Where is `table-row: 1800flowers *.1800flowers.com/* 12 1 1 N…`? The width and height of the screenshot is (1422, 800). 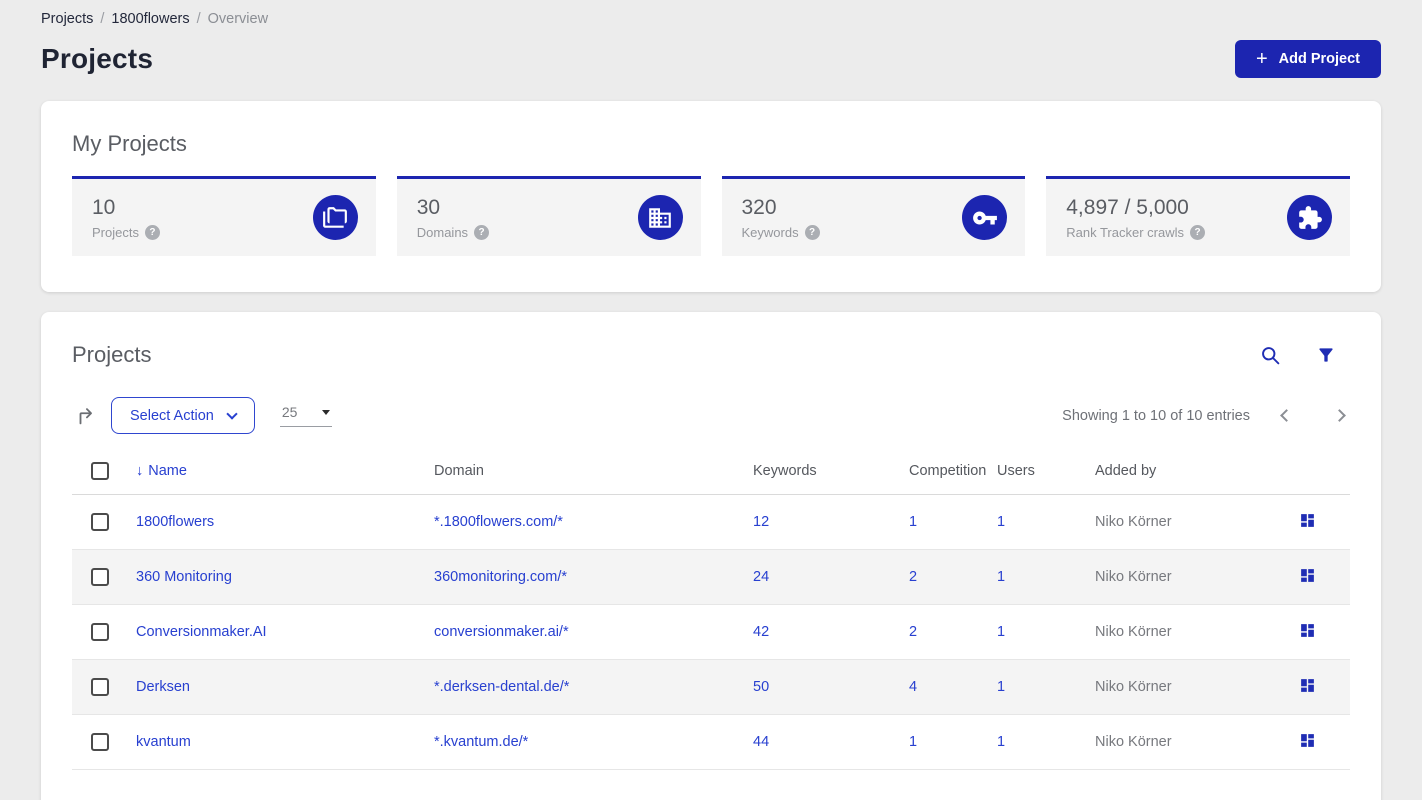 table-row: 1800flowers *.1800flowers.com/* 12 1 1 N… is located at coordinates (711, 522).